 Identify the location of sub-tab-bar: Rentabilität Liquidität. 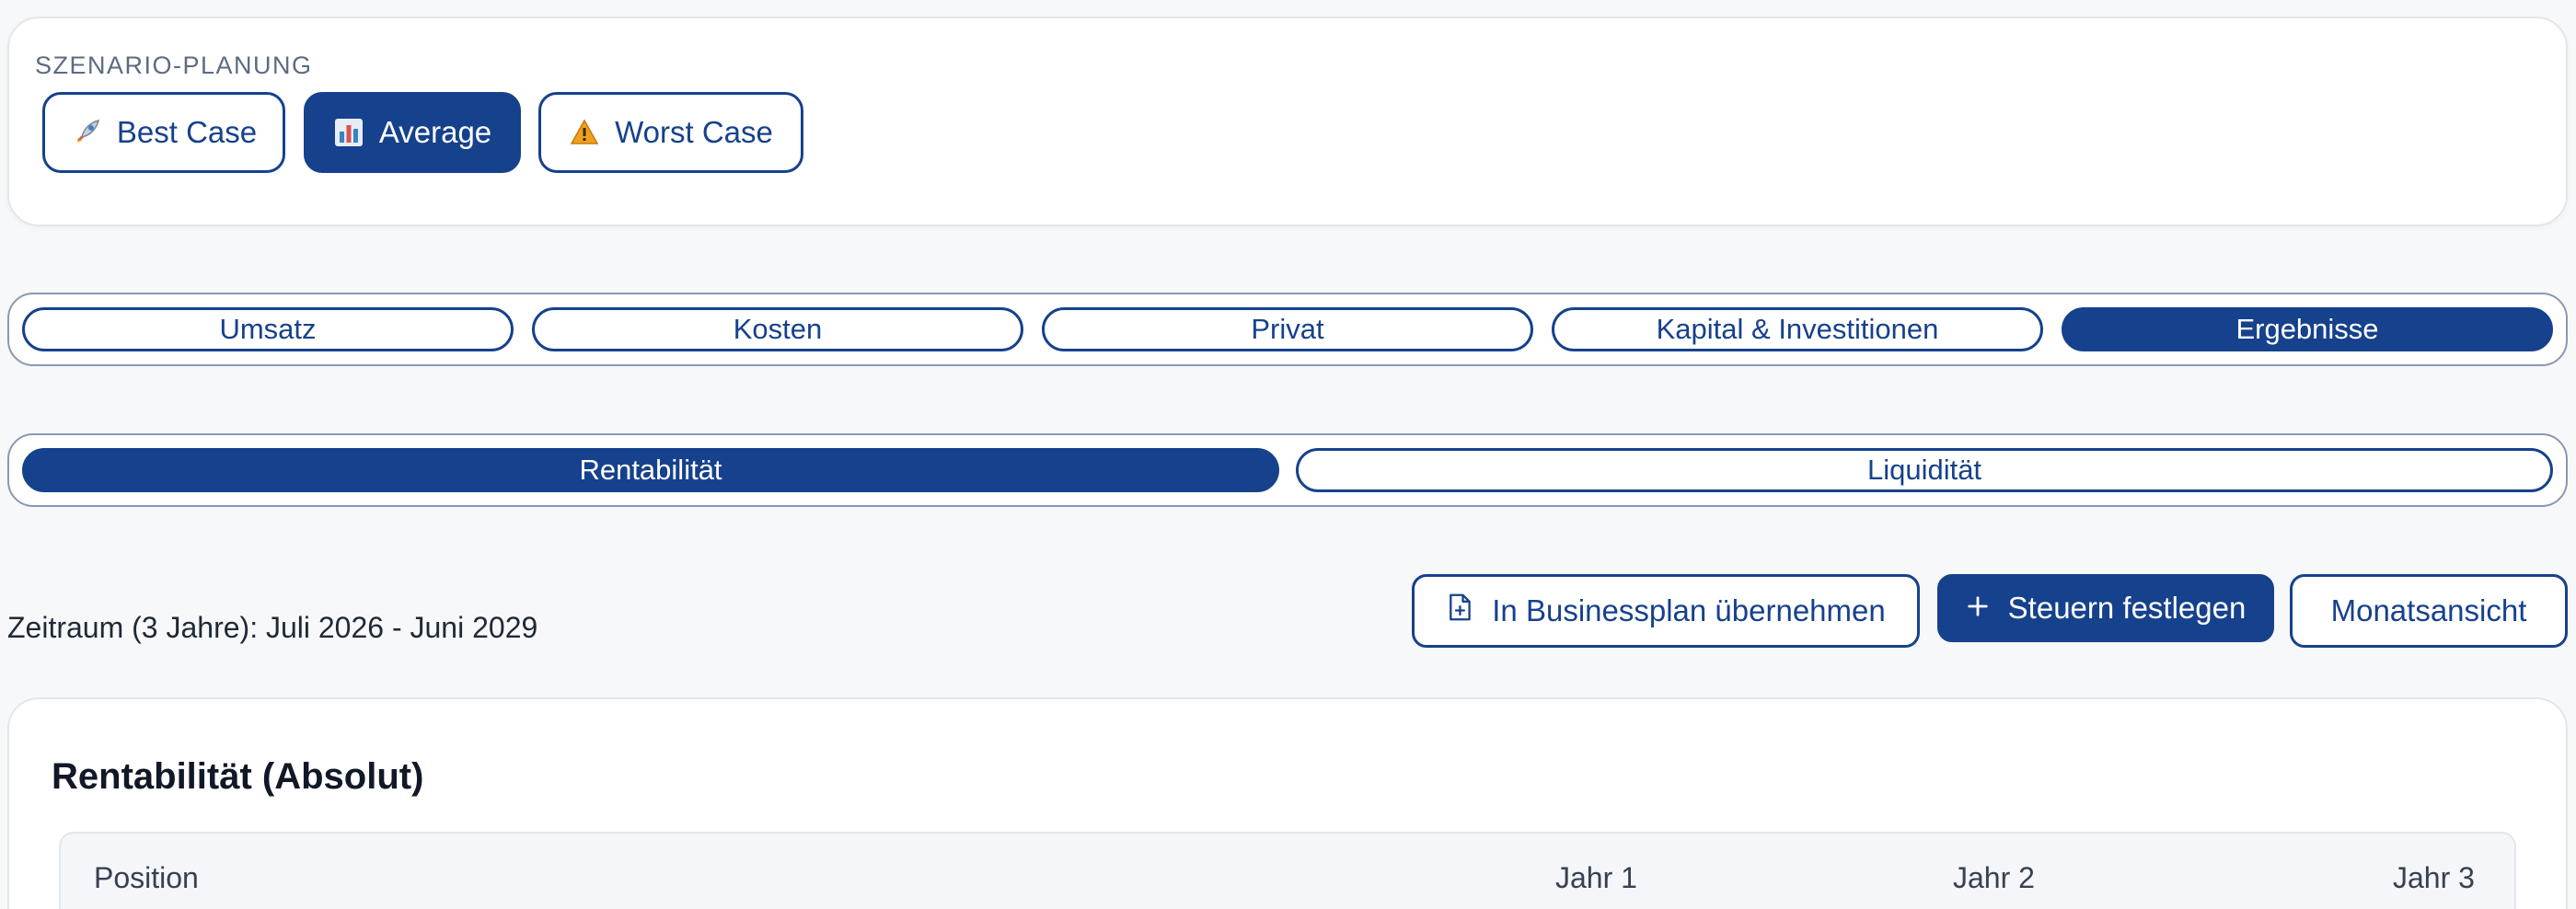
(1287, 470).